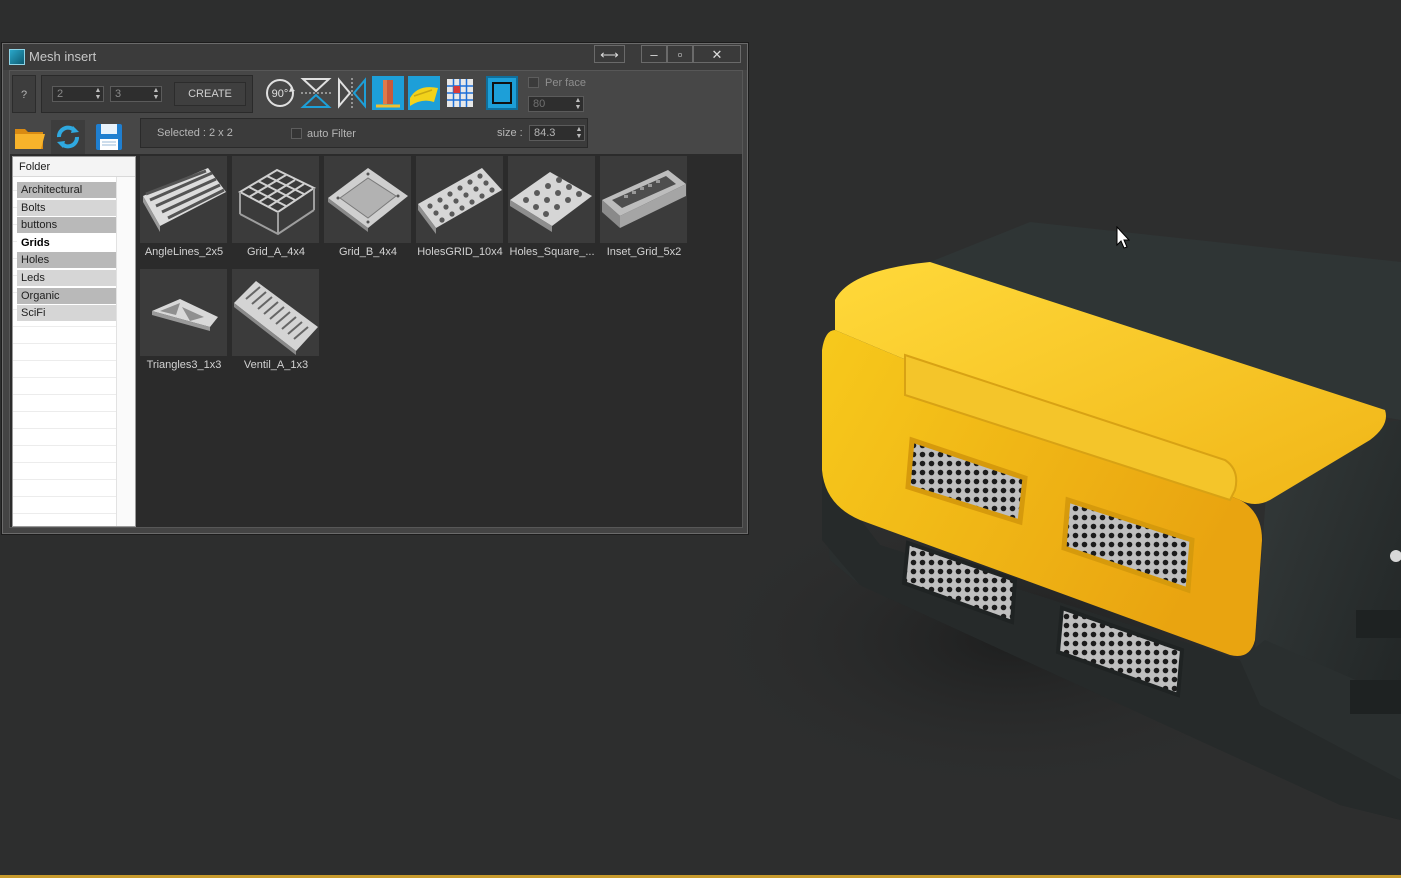  I want to click on extrude-button, so click(388, 93).